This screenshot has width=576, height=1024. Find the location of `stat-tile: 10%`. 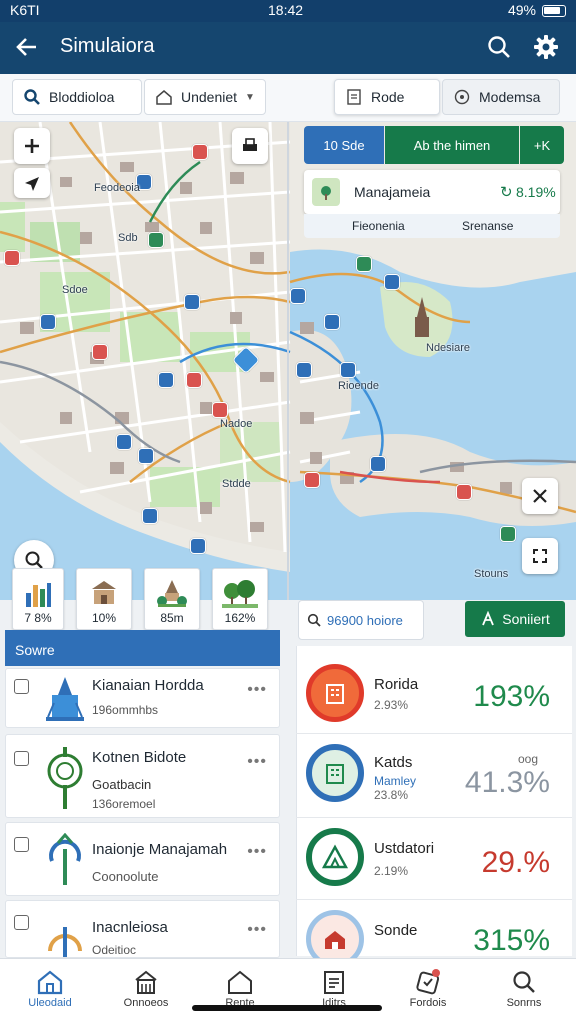

stat-tile: 10% is located at coordinates (104, 599).